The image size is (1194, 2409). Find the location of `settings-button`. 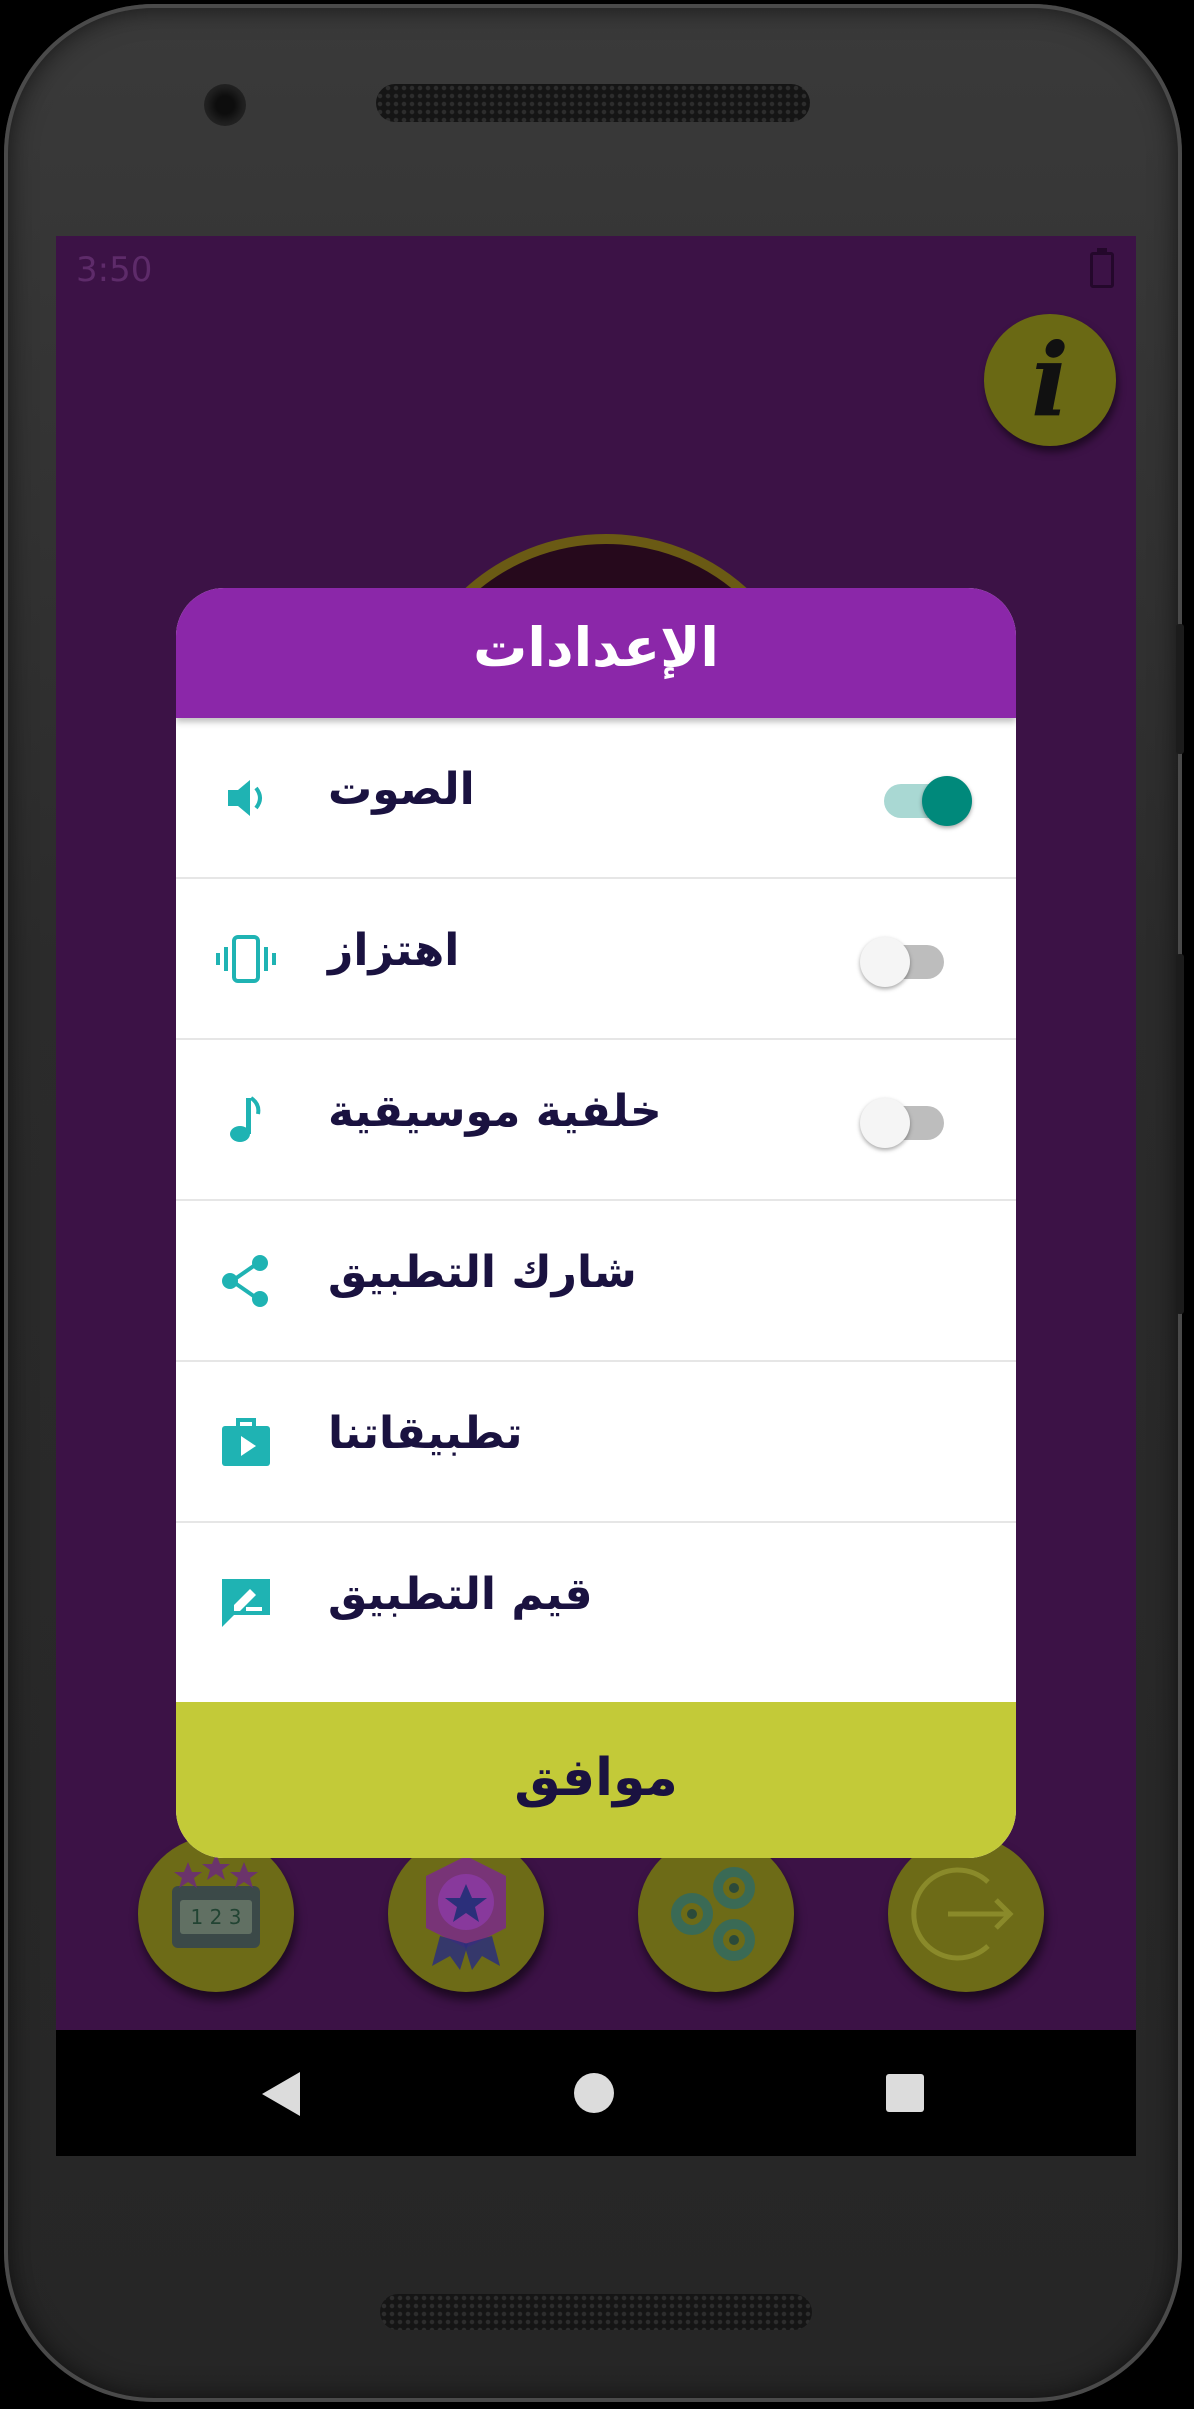

settings-button is located at coordinates (716, 1914).